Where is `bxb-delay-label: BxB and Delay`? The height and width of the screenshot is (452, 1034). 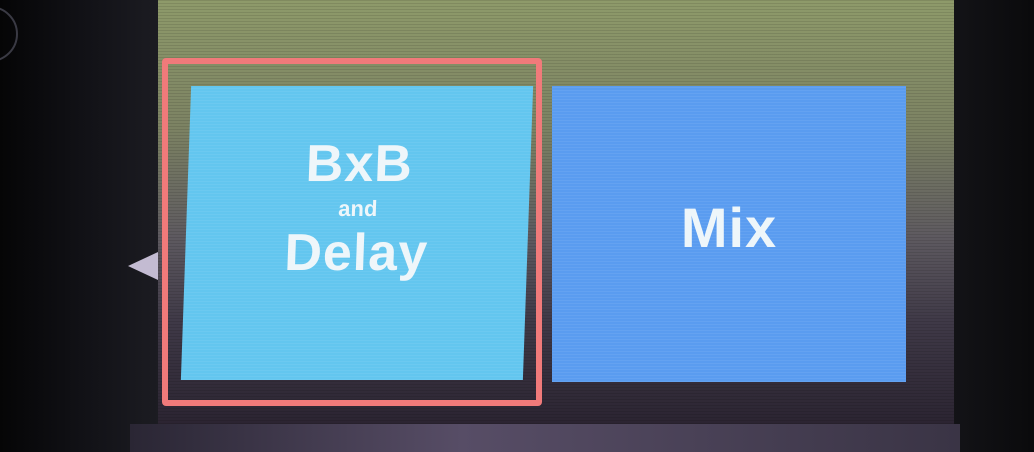 bxb-delay-label: BxB and Delay is located at coordinates (357, 209).